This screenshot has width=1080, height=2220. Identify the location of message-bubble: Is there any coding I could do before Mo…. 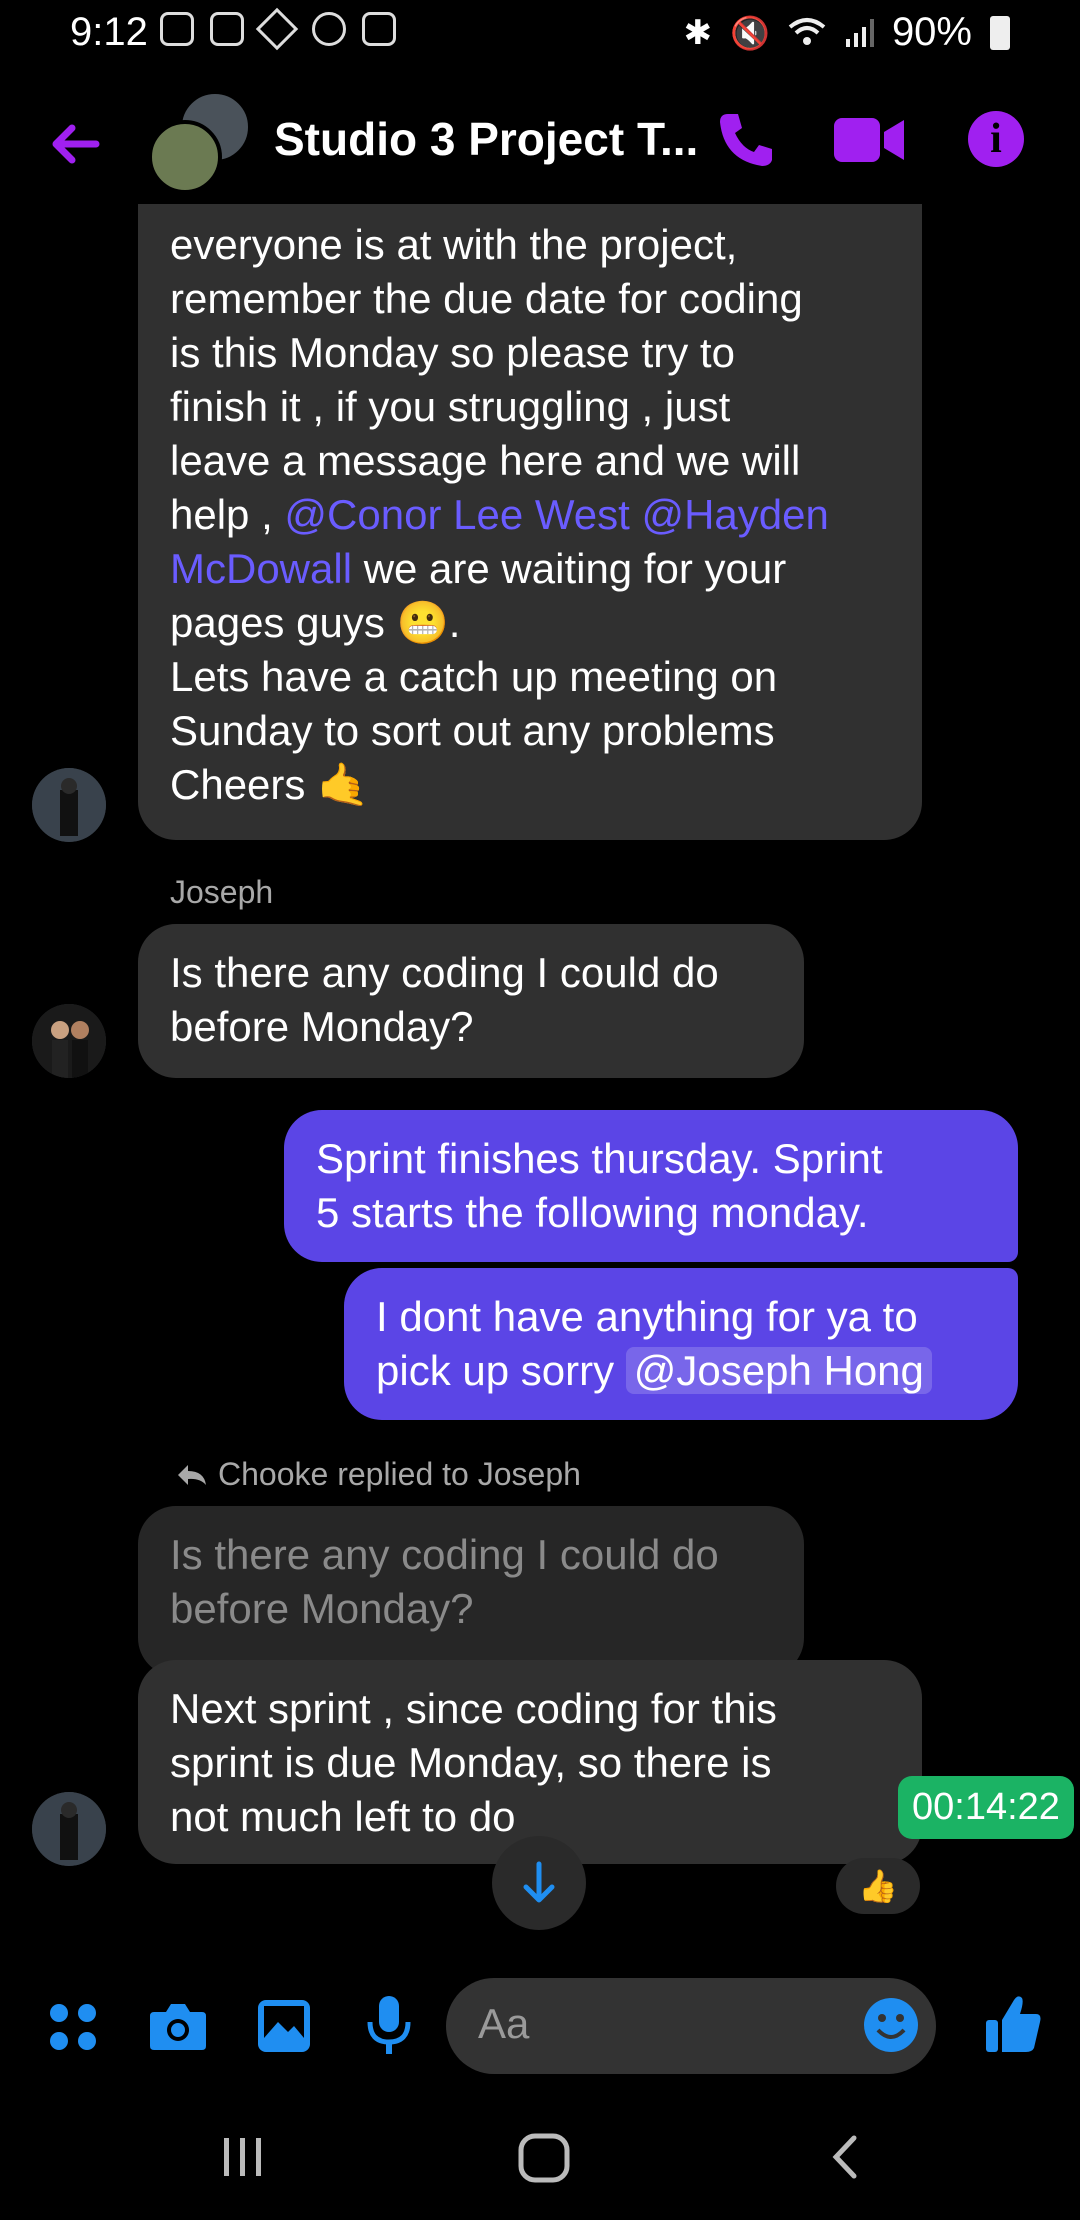
(471, 1001).